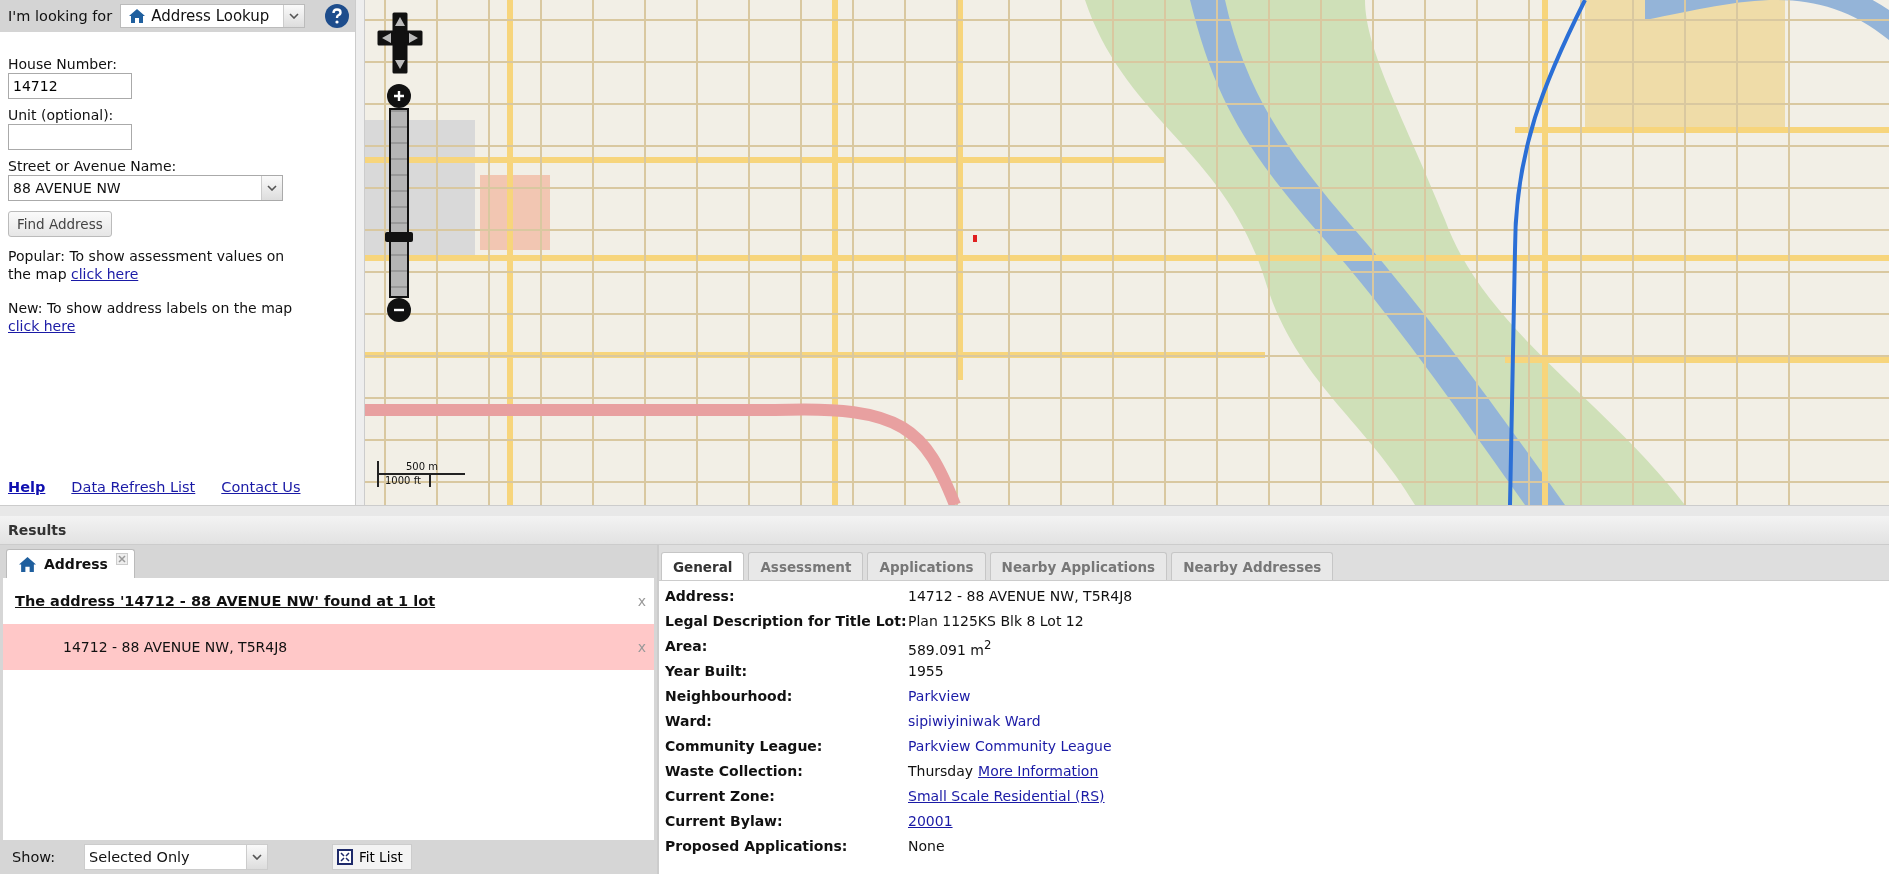 The height and width of the screenshot is (874, 1889). I want to click on detail-label: Legal Description for Title Lot:, so click(786, 620).